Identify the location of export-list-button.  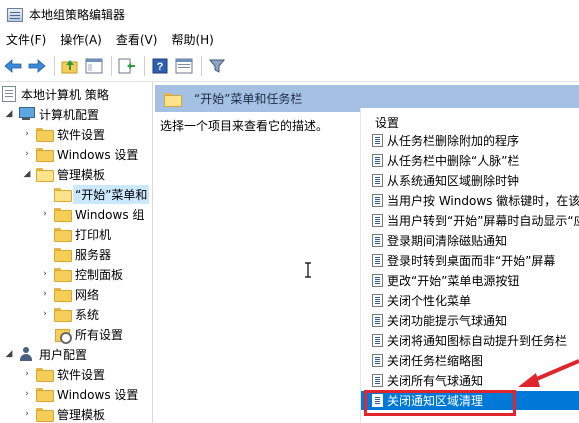
(127, 66).